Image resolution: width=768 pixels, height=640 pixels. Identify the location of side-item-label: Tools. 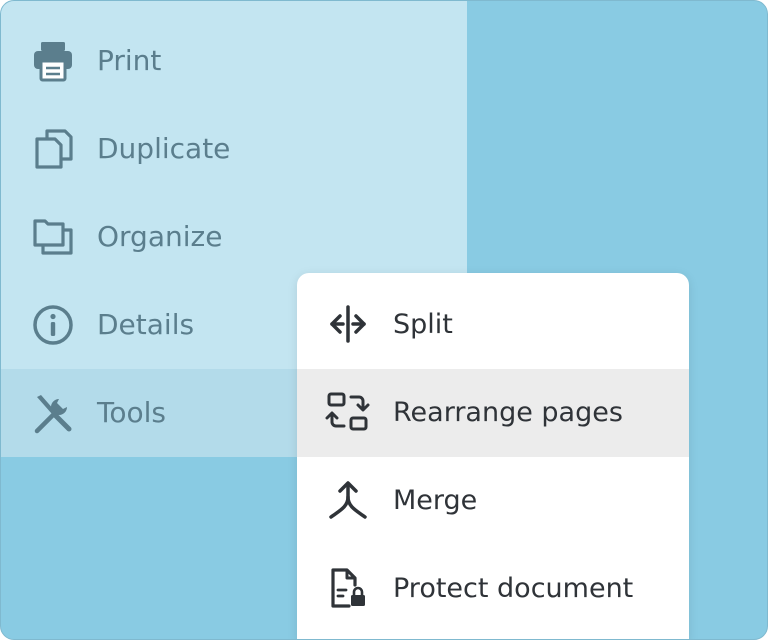
(131, 412).